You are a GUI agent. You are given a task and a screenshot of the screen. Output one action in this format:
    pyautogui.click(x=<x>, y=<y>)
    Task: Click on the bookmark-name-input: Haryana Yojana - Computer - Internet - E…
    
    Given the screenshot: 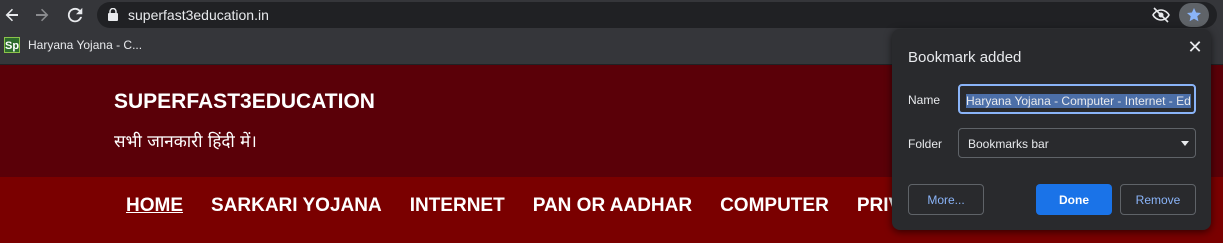 What is the action you would take?
    pyautogui.click(x=1077, y=99)
    